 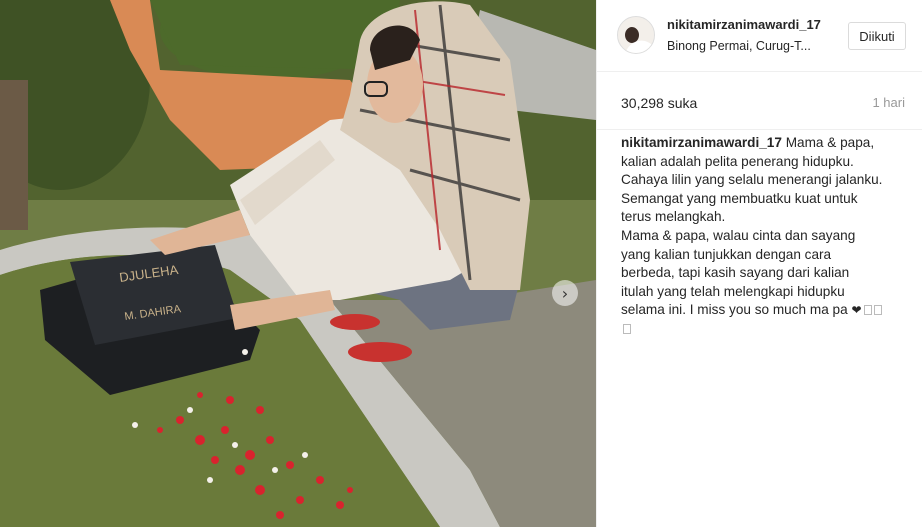 What do you see at coordinates (733, 291) in the screenshot?
I see `caption-line: itulah yang telah melengkapi hidupku` at bounding box center [733, 291].